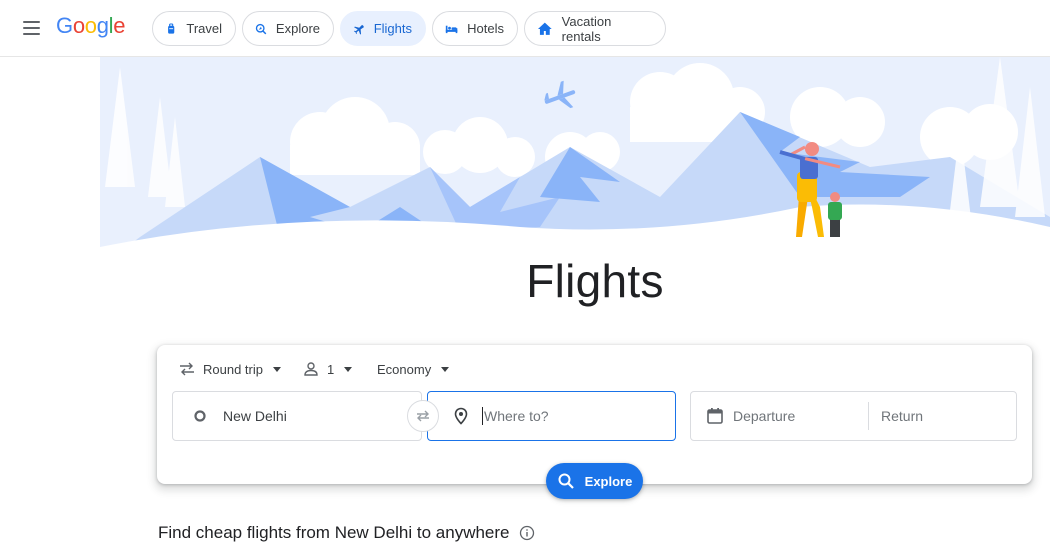 The width and height of the screenshot is (1050, 554). What do you see at coordinates (715, 416) in the screenshot?
I see `calendar-icon` at bounding box center [715, 416].